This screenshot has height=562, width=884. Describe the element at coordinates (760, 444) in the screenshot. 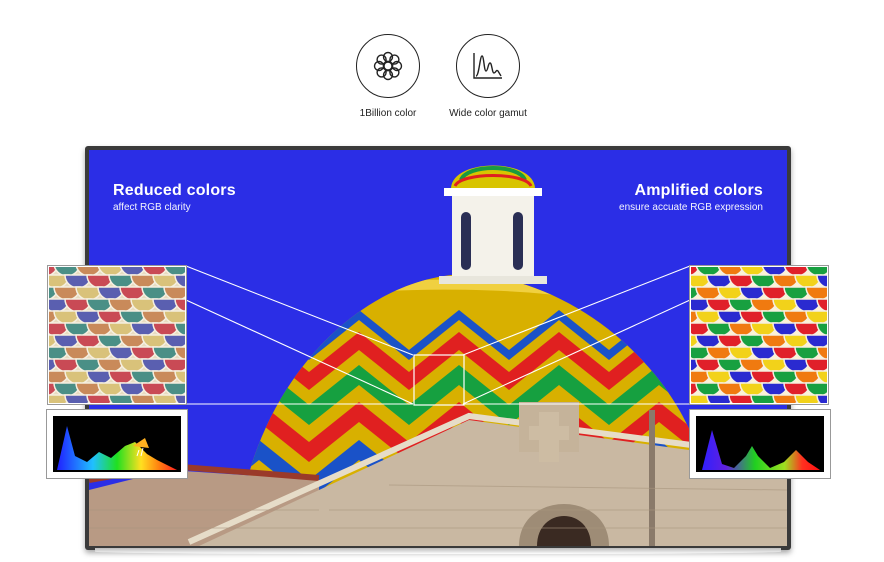

I see `histogram-amplified` at that location.